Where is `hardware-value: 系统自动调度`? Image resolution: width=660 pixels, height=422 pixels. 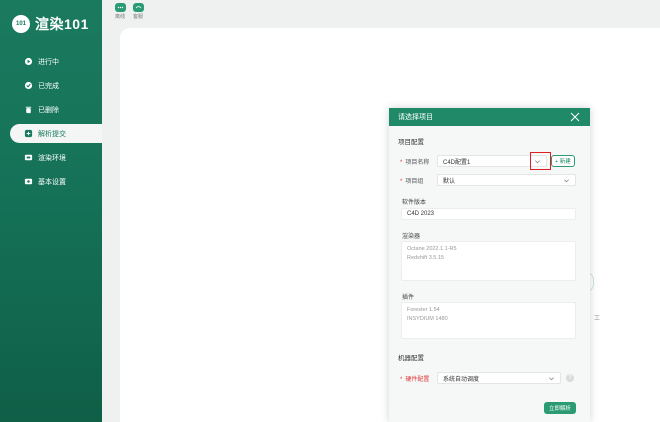
hardware-value: 系统自动调度 is located at coordinates (461, 379).